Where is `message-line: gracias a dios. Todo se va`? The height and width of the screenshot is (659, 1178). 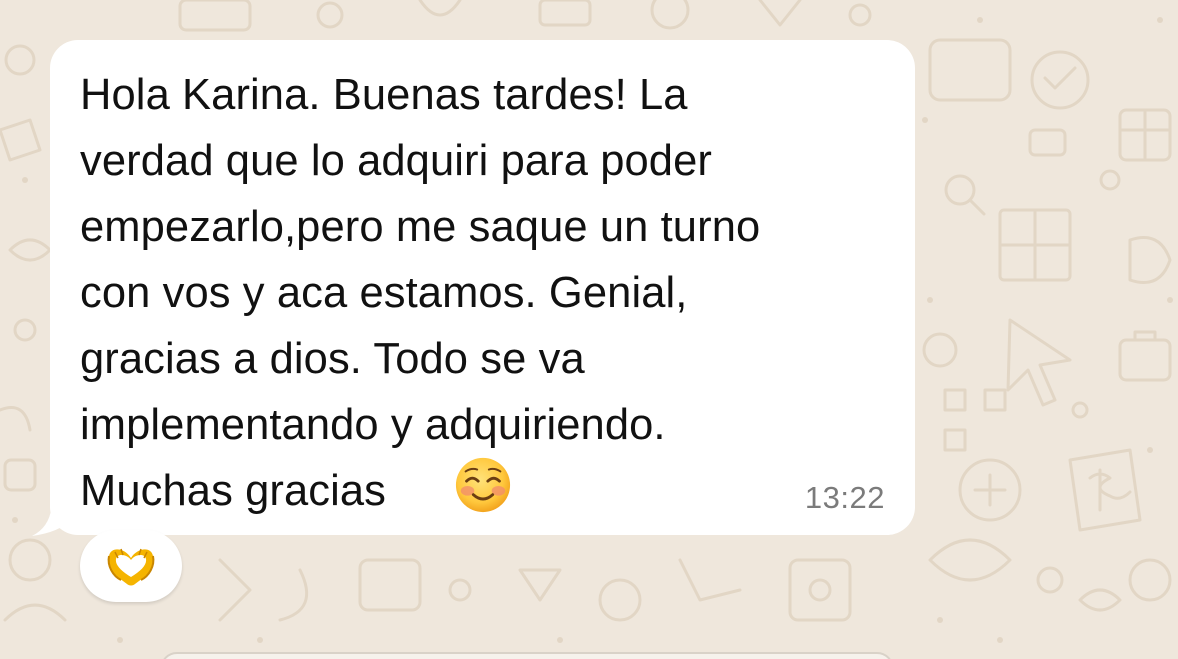
message-line: gracias a dios. Todo se va is located at coordinates (332, 359).